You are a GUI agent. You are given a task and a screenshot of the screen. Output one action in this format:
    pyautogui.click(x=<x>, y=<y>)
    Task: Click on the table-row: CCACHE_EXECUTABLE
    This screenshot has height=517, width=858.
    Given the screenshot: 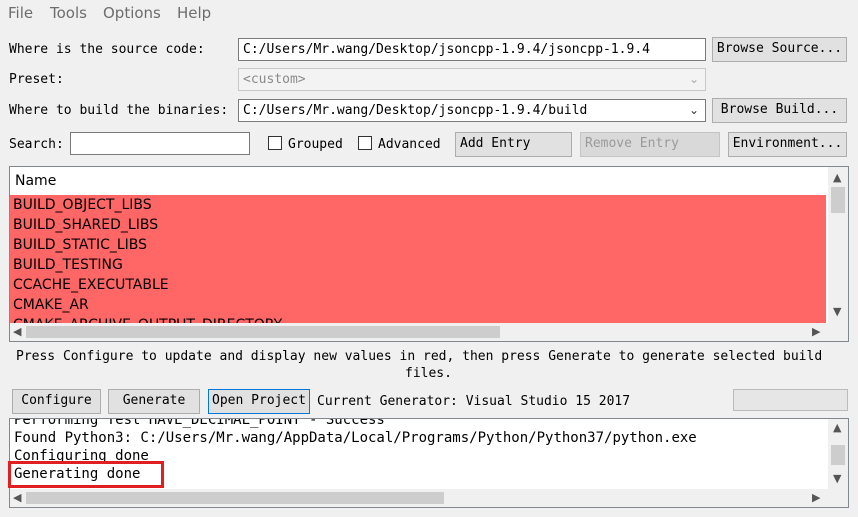 What is the action you would take?
    pyautogui.click(x=418, y=285)
    